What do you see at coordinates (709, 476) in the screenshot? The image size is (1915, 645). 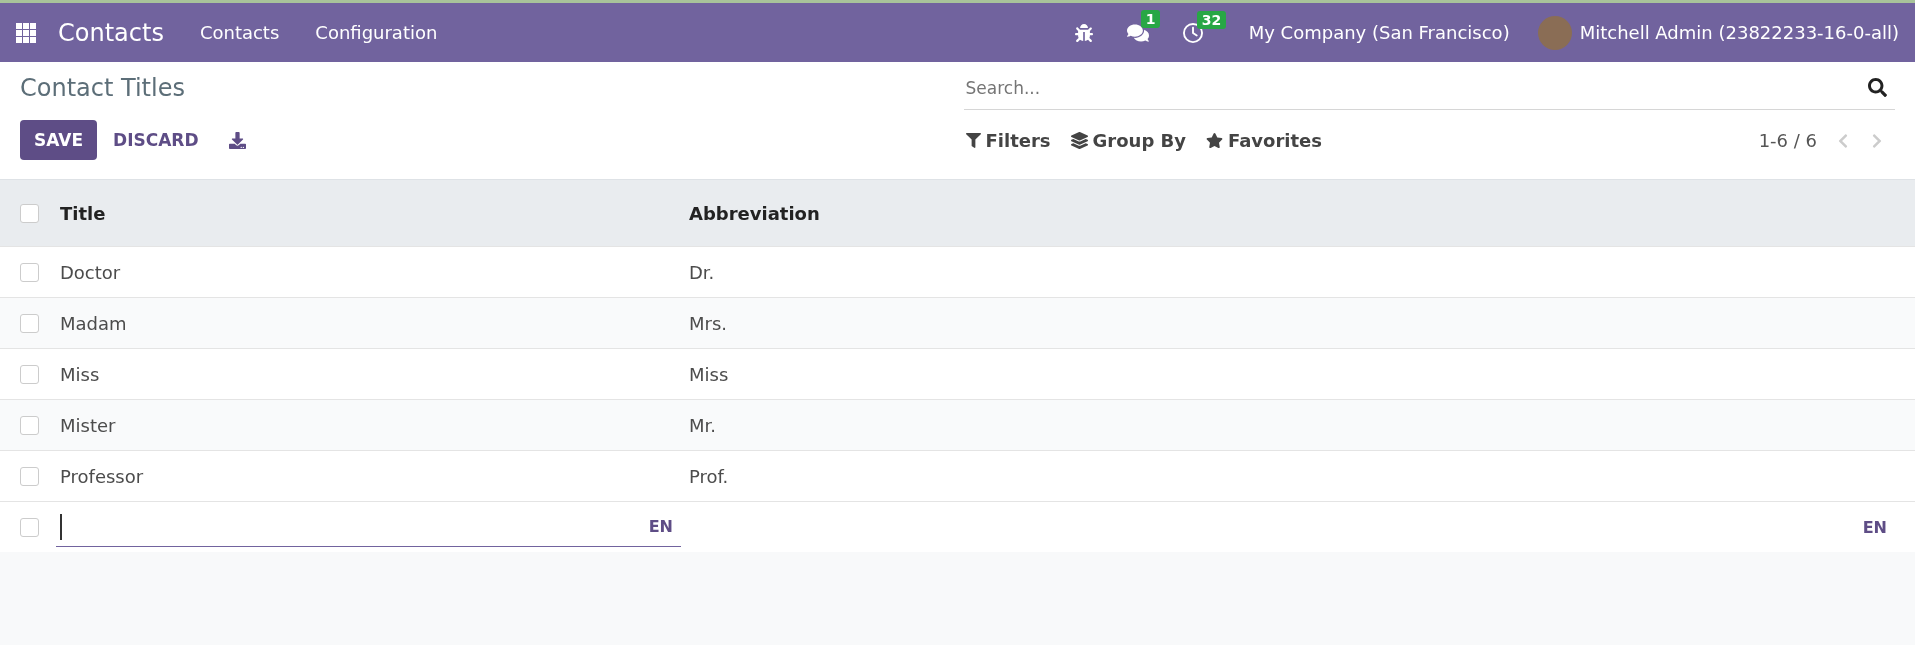 I see `table-cell-text: Prof.` at bounding box center [709, 476].